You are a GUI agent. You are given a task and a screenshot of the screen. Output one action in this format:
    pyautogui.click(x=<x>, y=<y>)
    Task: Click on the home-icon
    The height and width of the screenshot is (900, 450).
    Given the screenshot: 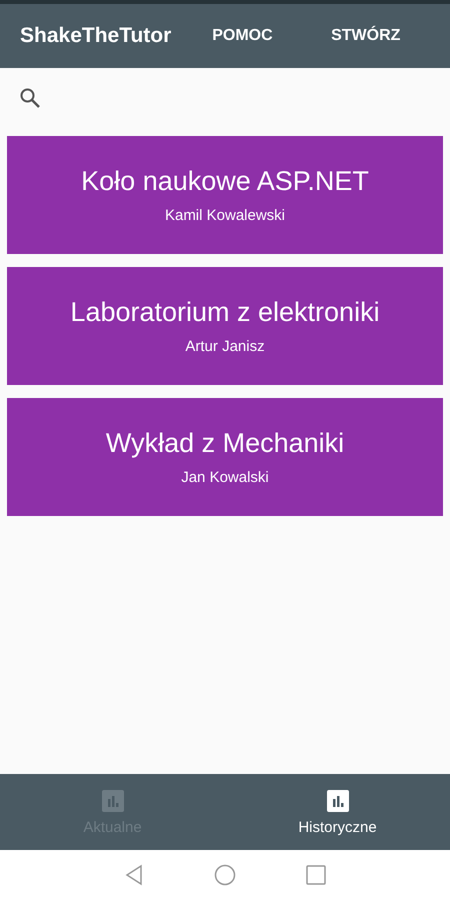 What is the action you would take?
    pyautogui.click(x=225, y=875)
    